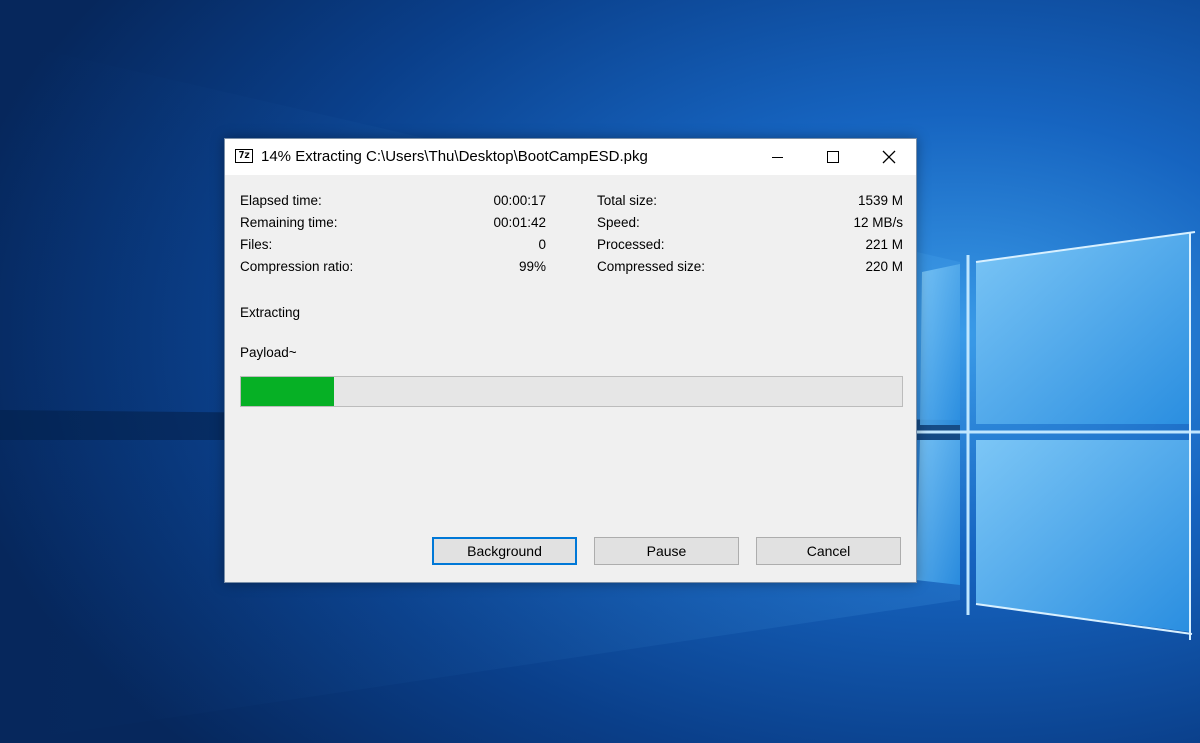 This screenshot has width=1200, height=743. Describe the element at coordinates (532, 266) in the screenshot. I see `compression-ratio-value: 99%` at that location.